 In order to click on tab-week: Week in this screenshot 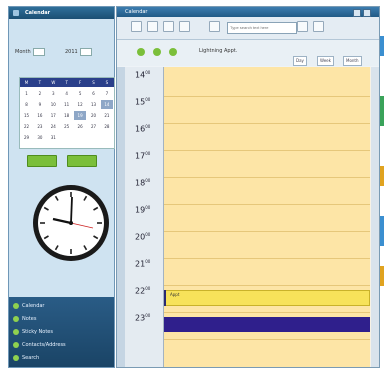, I will do `click(325, 61)`.